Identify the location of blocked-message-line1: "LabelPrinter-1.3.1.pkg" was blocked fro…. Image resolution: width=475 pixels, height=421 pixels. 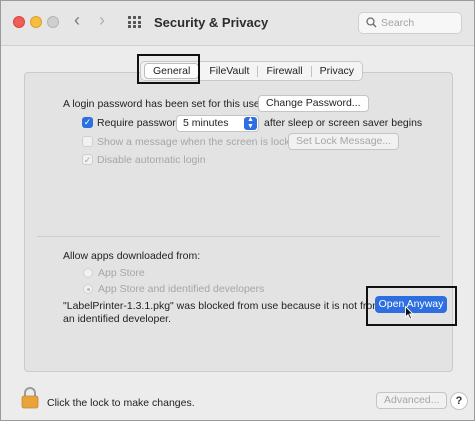
(222, 306).